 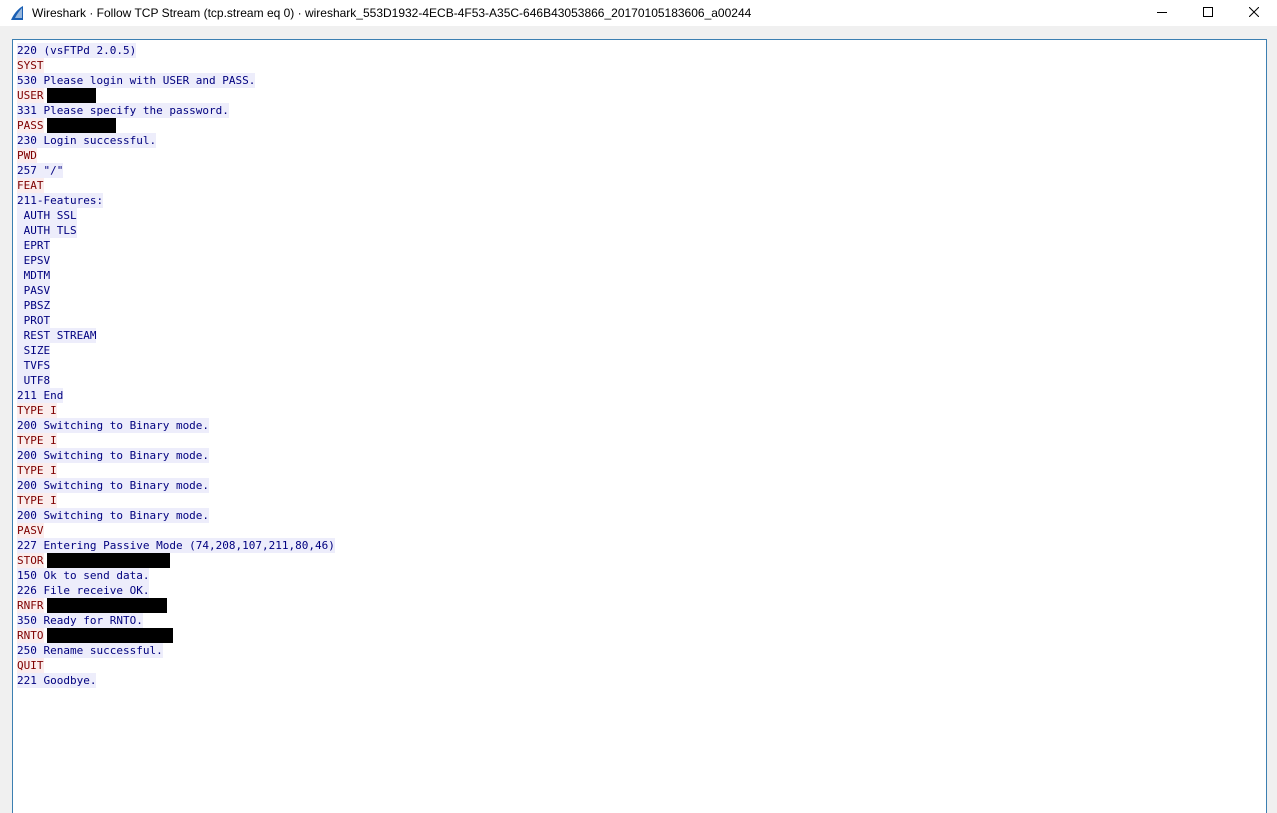 I want to click on server-line: 221 Goodbye., so click(x=641, y=680).